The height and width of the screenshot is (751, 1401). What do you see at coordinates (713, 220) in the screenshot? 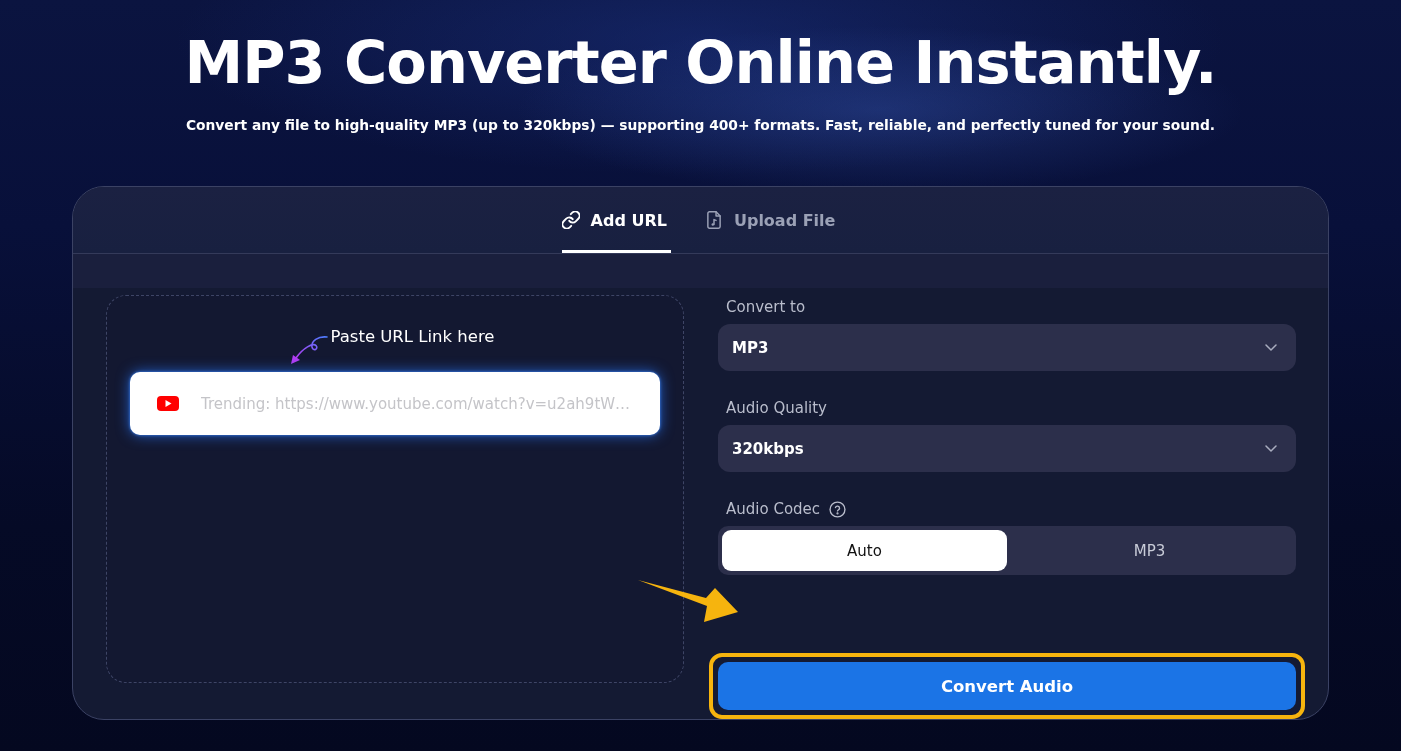
I see `music-file-icon` at bounding box center [713, 220].